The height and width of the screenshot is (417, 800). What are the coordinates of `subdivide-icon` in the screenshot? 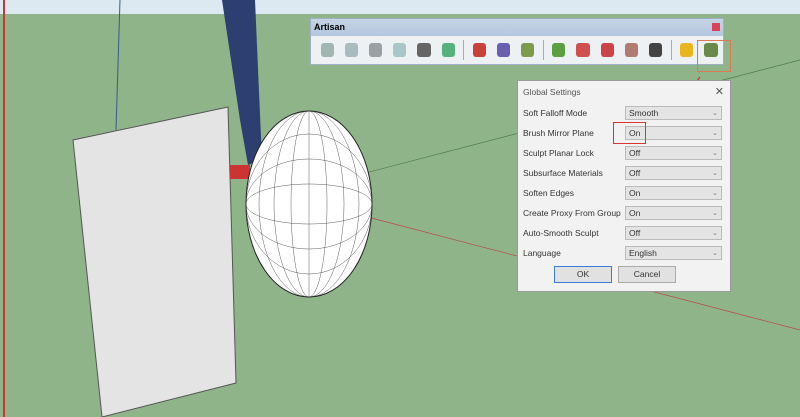 It's located at (327, 49).